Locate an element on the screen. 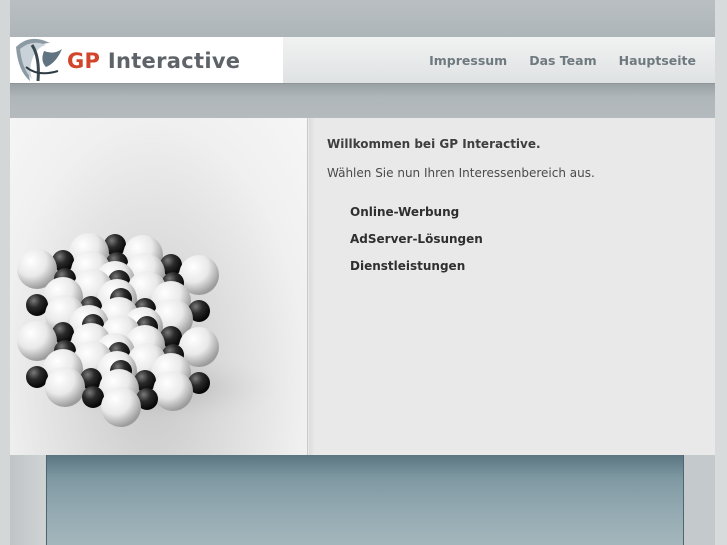 Image resolution: width=727 pixels, height=545 pixels. header-shadow-strip is located at coordinates (362, 101).